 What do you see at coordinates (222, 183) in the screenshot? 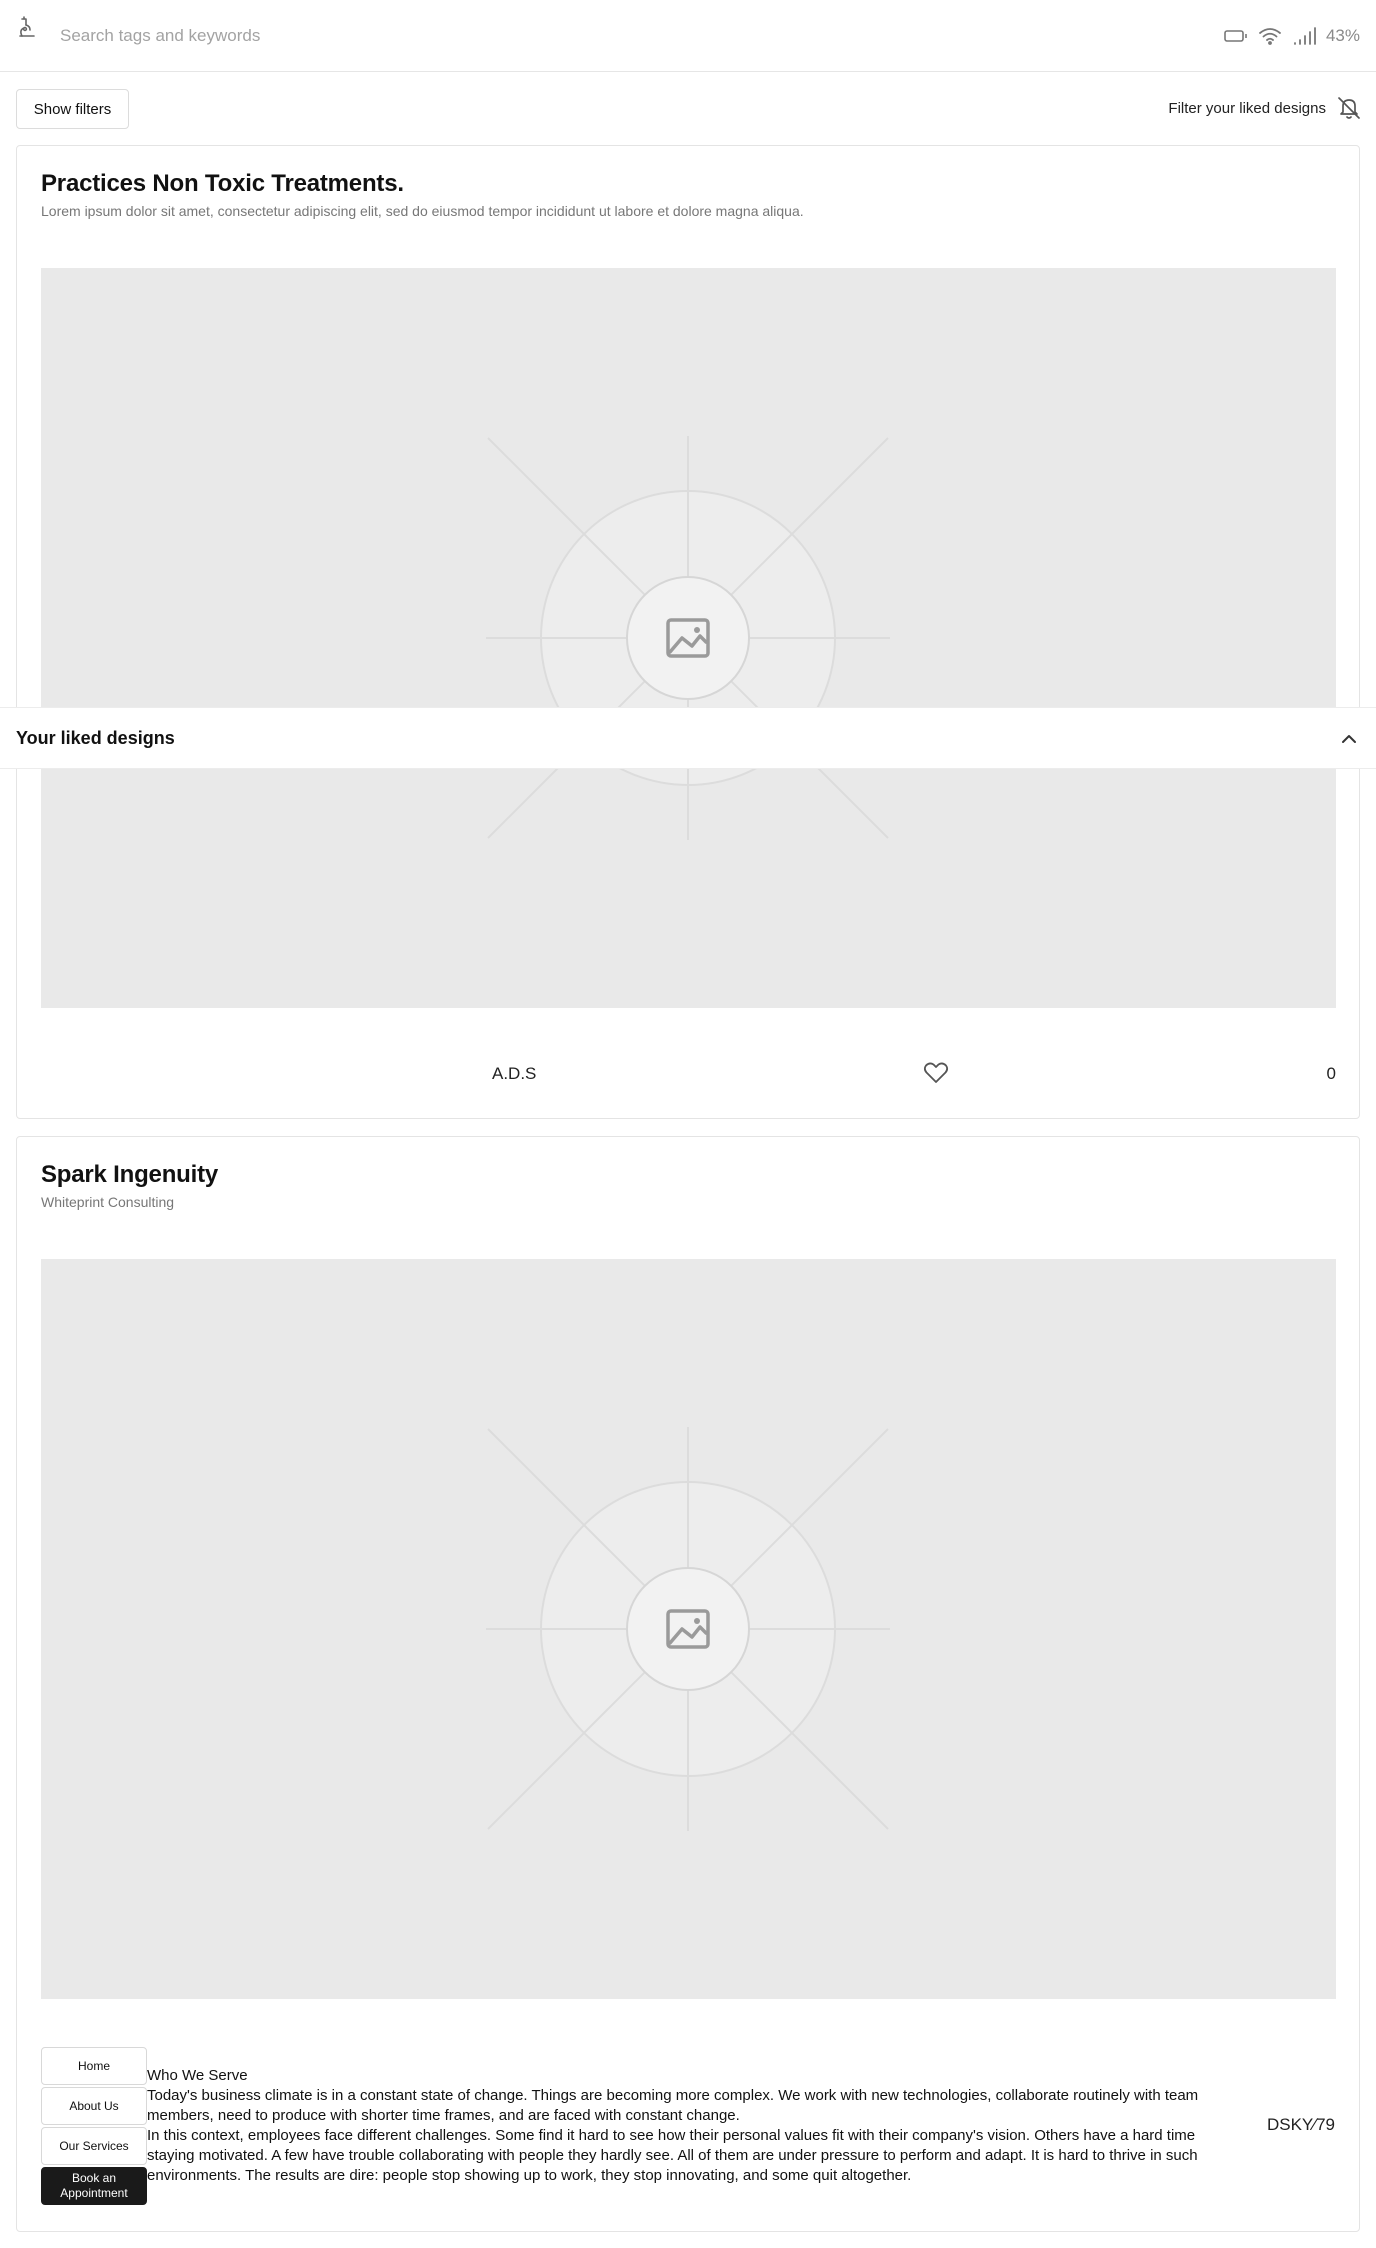
I see `card-title: Practices Non Toxic Treatments.` at bounding box center [222, 183].